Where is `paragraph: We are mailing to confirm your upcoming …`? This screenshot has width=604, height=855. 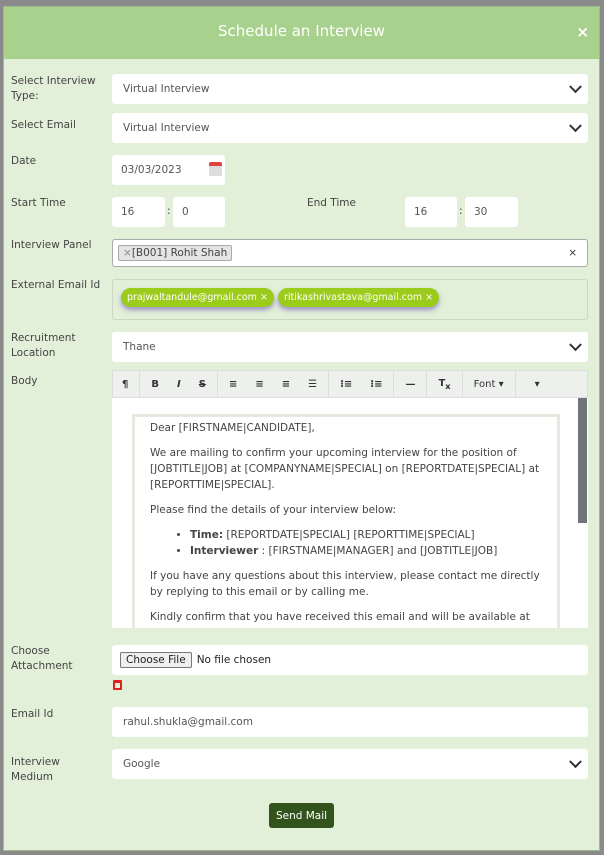
paragraph: We are mailing to confirm your upcoming … is located at coordinates (345, 469).